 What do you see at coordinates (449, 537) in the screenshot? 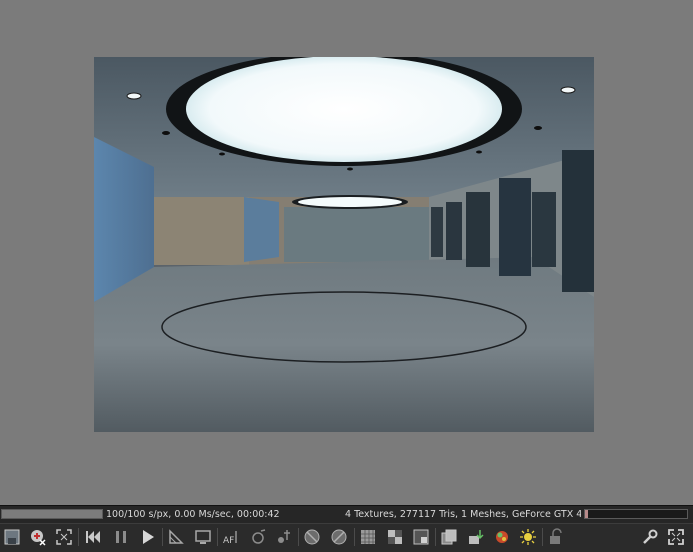
I see `copy-image-icon` at bounding box center [449, 537].